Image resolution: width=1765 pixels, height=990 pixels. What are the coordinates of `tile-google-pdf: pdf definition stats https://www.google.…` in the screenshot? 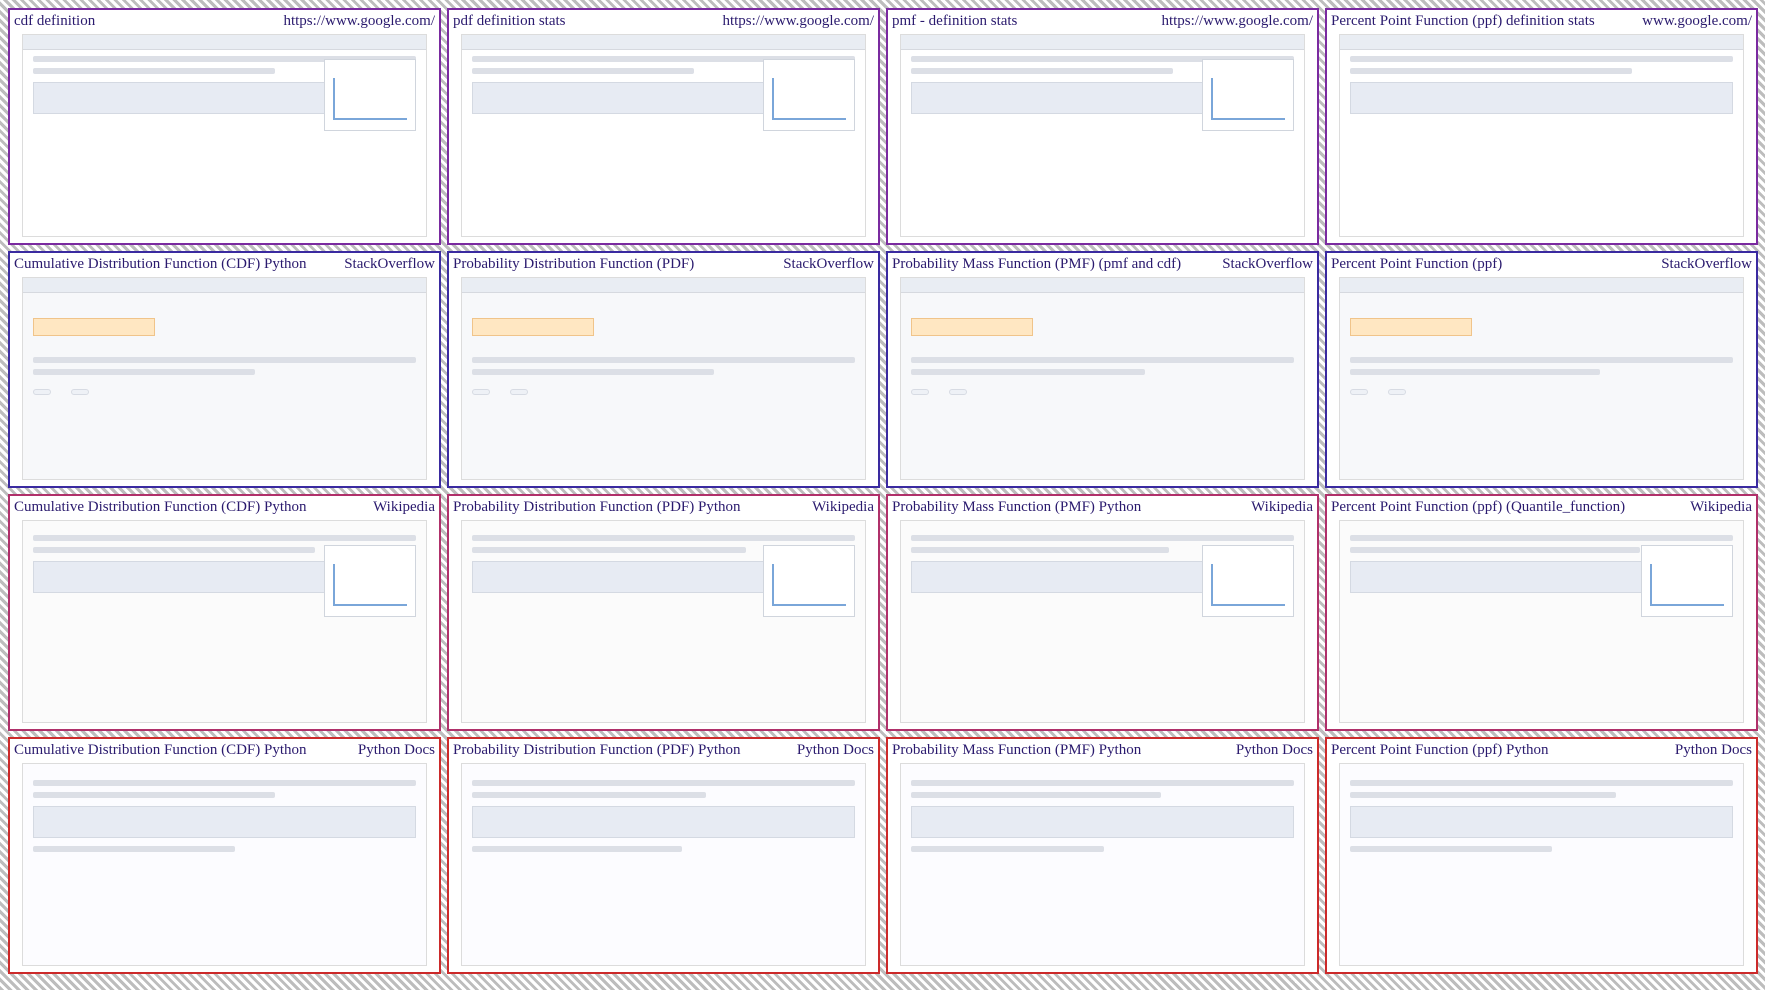 It's located at (663, 126).